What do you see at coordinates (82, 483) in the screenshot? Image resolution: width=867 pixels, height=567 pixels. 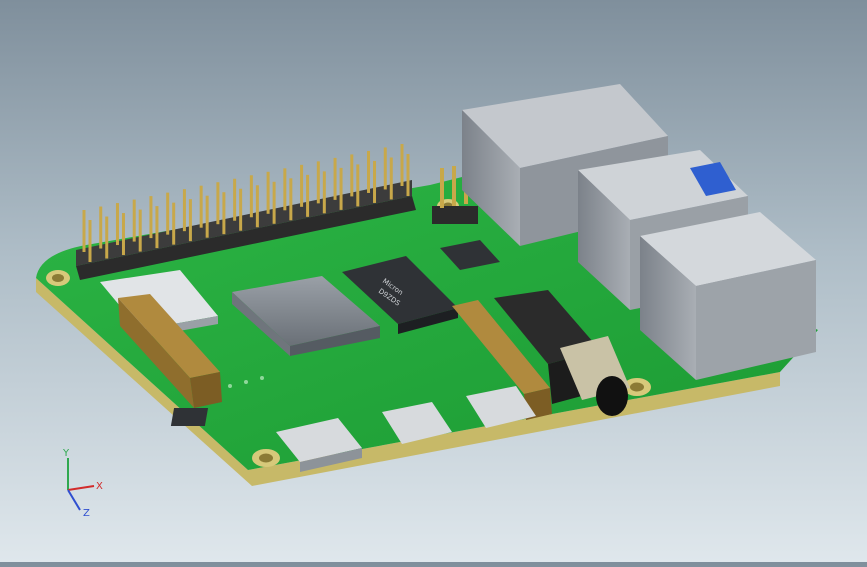 I see `axis-triad: Y X Z` at bounding box center [82, 483].